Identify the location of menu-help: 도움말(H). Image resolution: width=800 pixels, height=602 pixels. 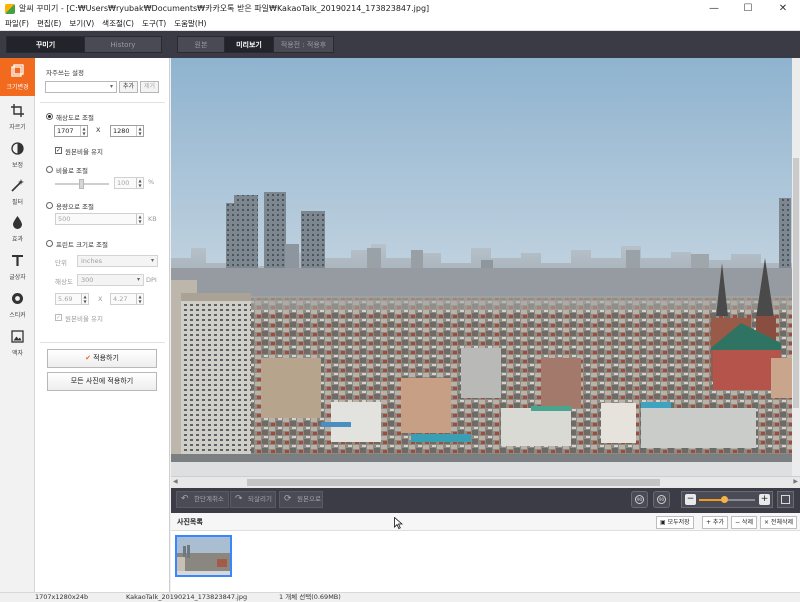
(190, 24).